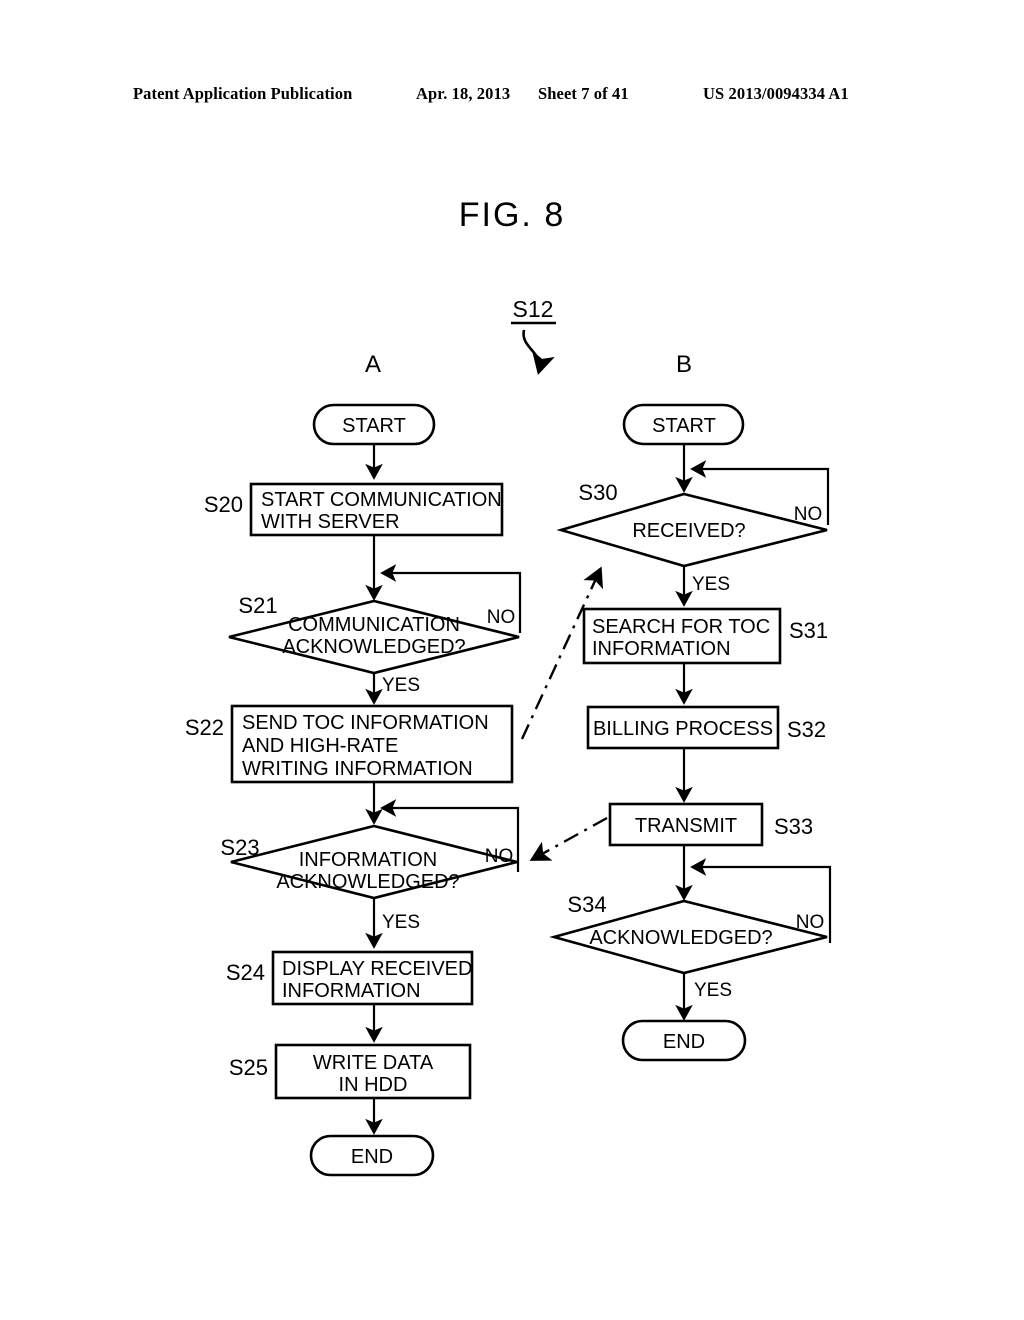 Image resolution: width=1024 pixels, height=1320 pixels. What do you see at coordinates (401, 685) in the screenshot?
I see `branch-label-s21-yes: YES` at bounding box center [401, 685].